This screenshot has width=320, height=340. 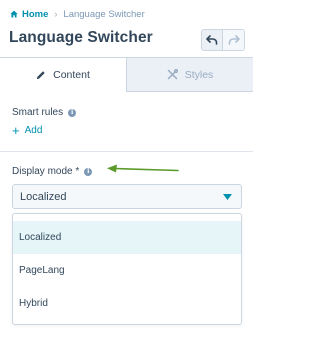 What do you see at coordinates (127, 237) in the screenshot?
I see `dropdown-option-localized: Localized` at bounding box center [127, 237].